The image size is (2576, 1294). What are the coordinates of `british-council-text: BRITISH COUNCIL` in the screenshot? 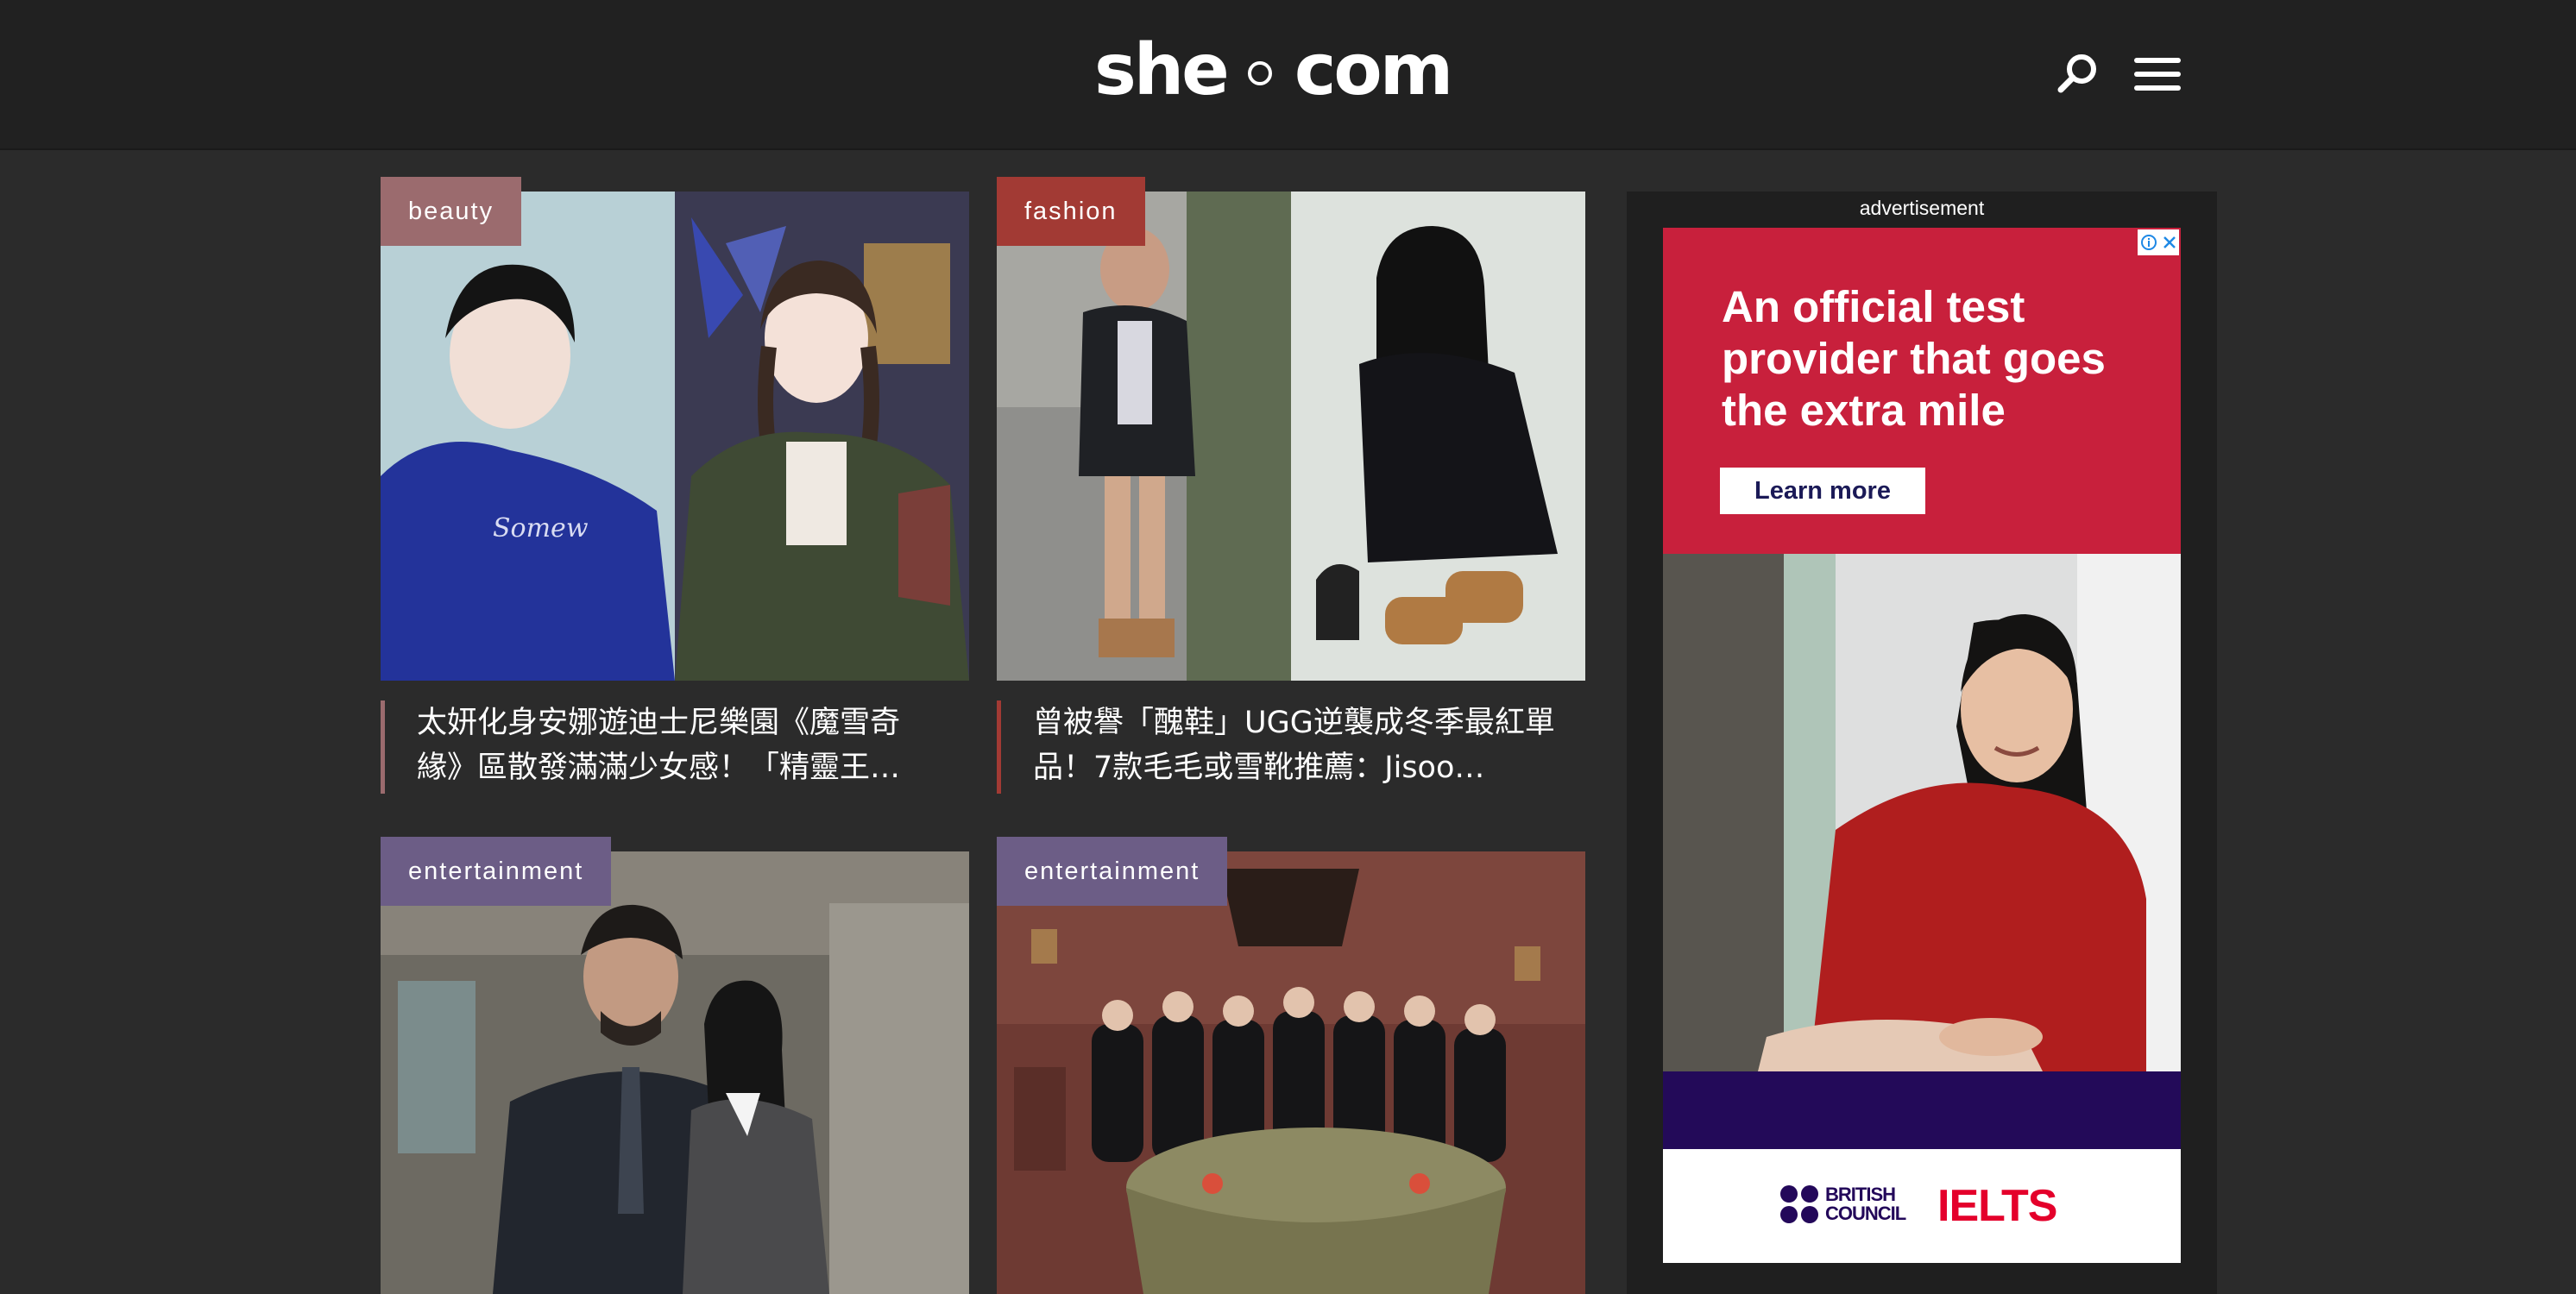 It's located at (1865, 1204).